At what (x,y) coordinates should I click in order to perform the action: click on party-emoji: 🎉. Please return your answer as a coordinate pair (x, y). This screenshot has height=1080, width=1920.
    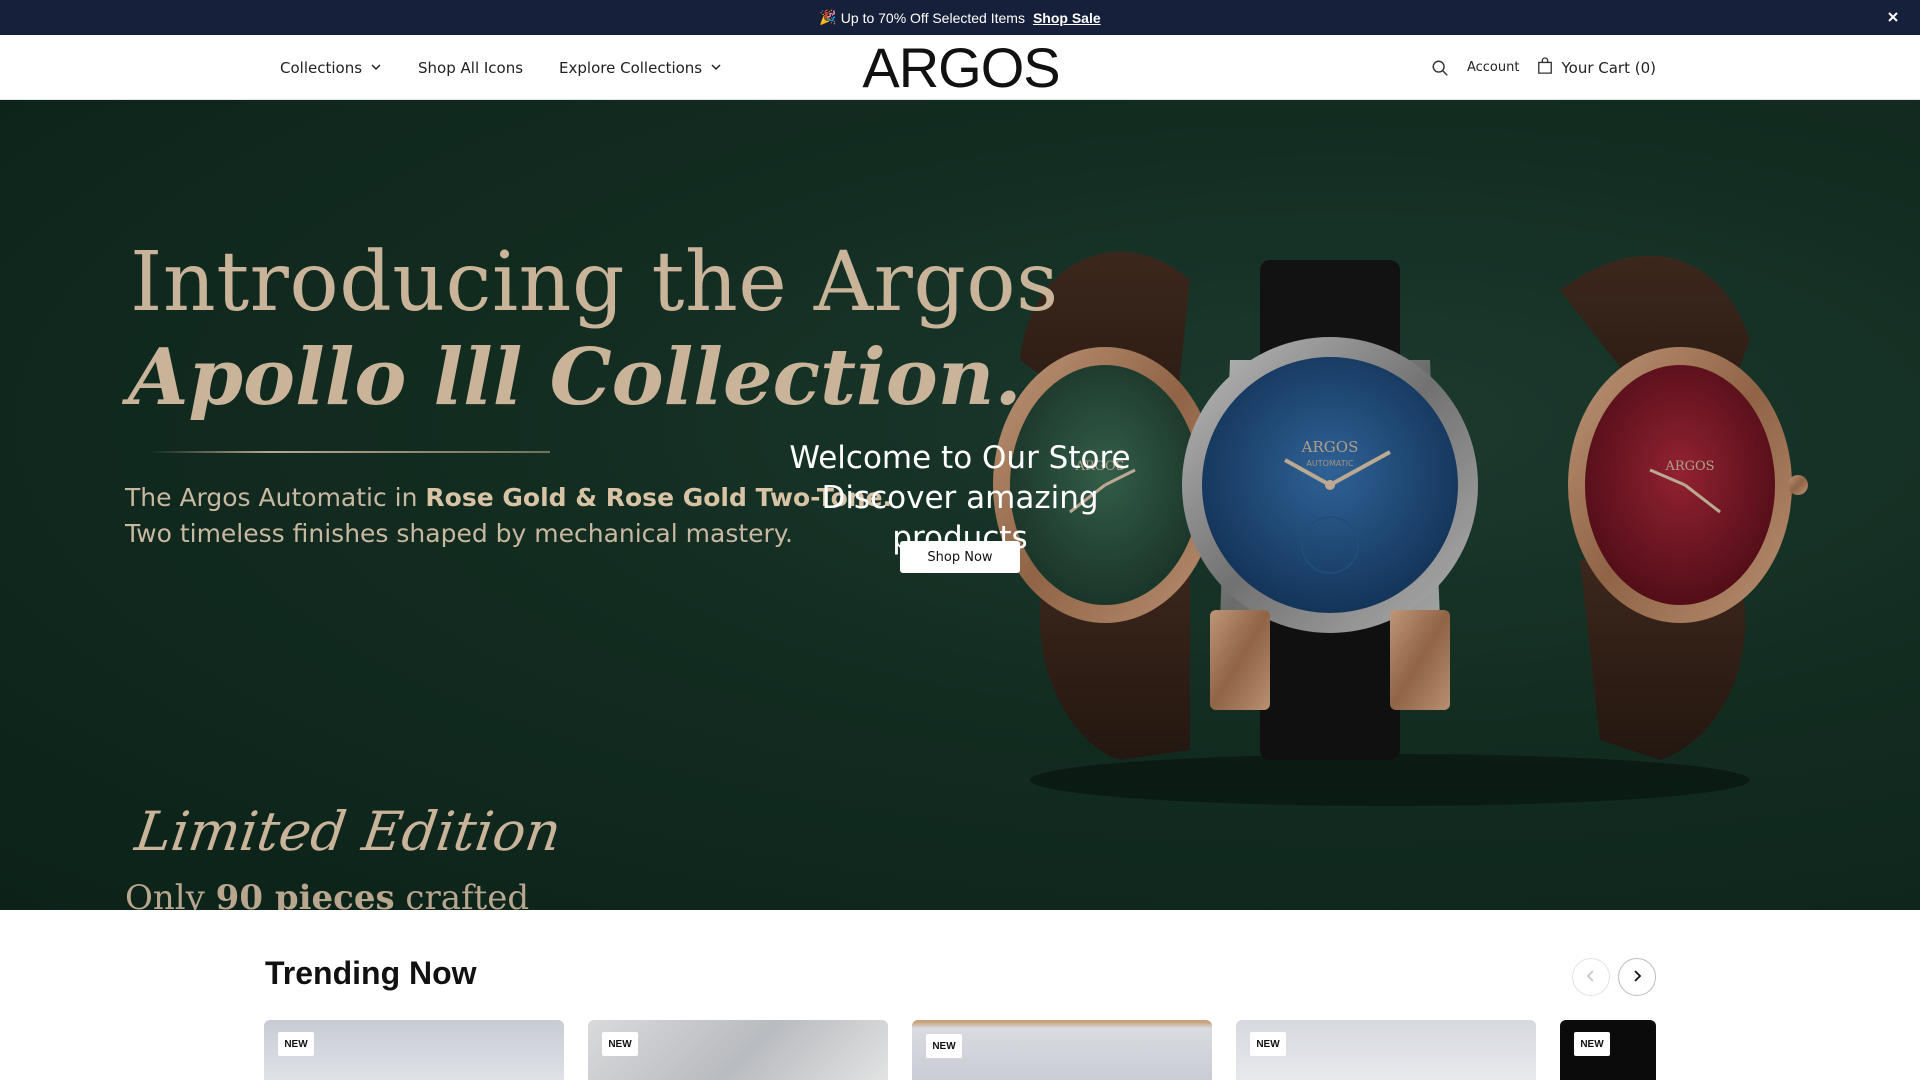
    Looking at the image, I should click on (828, 17).